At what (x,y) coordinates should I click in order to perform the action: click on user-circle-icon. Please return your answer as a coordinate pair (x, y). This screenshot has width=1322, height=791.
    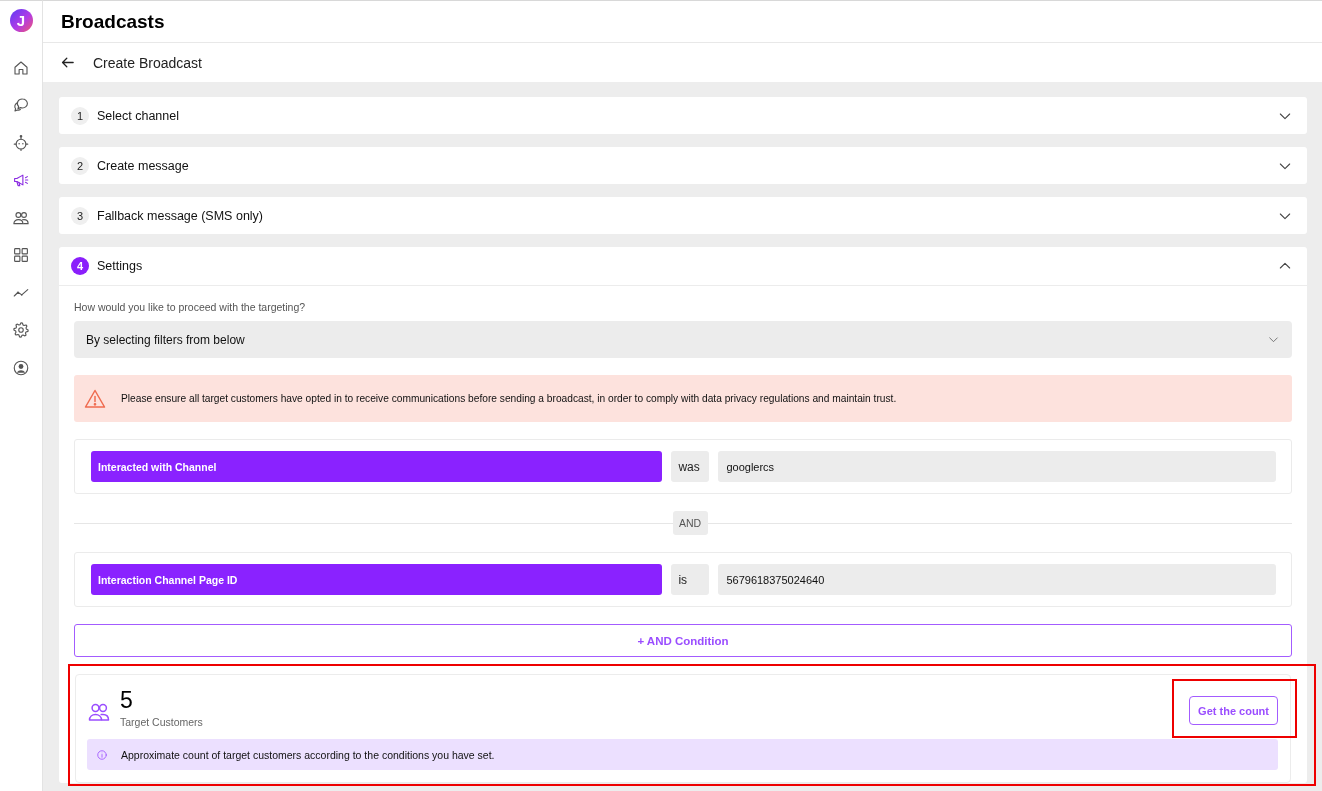
    Looking at the image, I should click on (21, 367).